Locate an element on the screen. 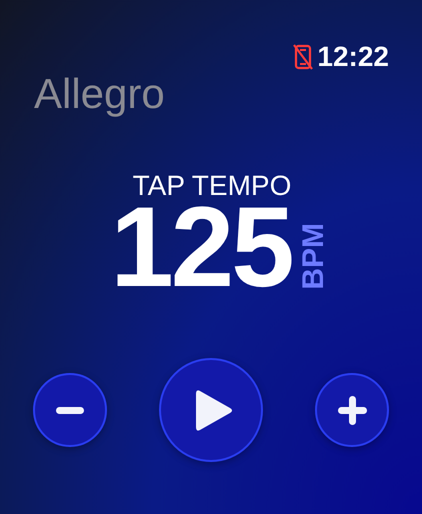 The image size is (422, 514). plus-button is located at coordinates (352, 410).